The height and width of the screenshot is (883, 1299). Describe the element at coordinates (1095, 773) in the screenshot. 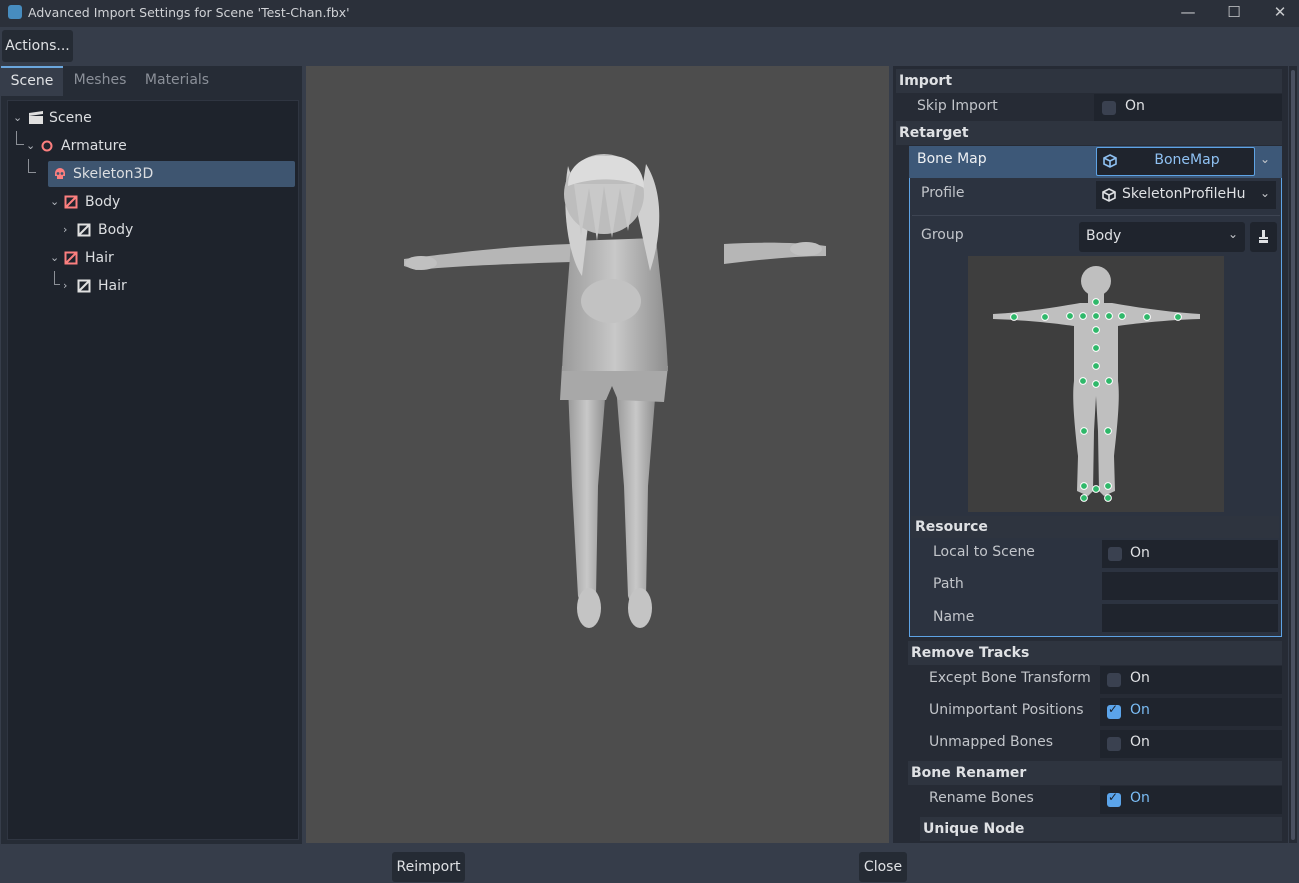

I see `section-bone-renamer: Bone Renamer` at that location.